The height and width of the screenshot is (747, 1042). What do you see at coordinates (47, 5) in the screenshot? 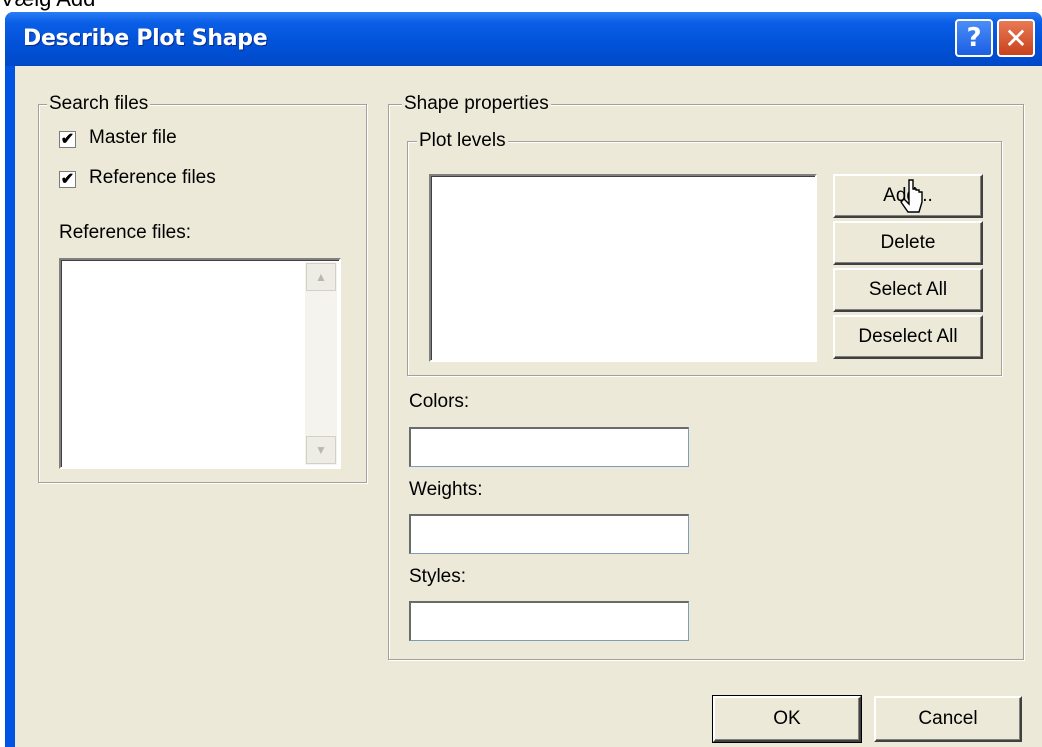
I see `caption-text: Vælg Add` at bounding box center [47, 5].